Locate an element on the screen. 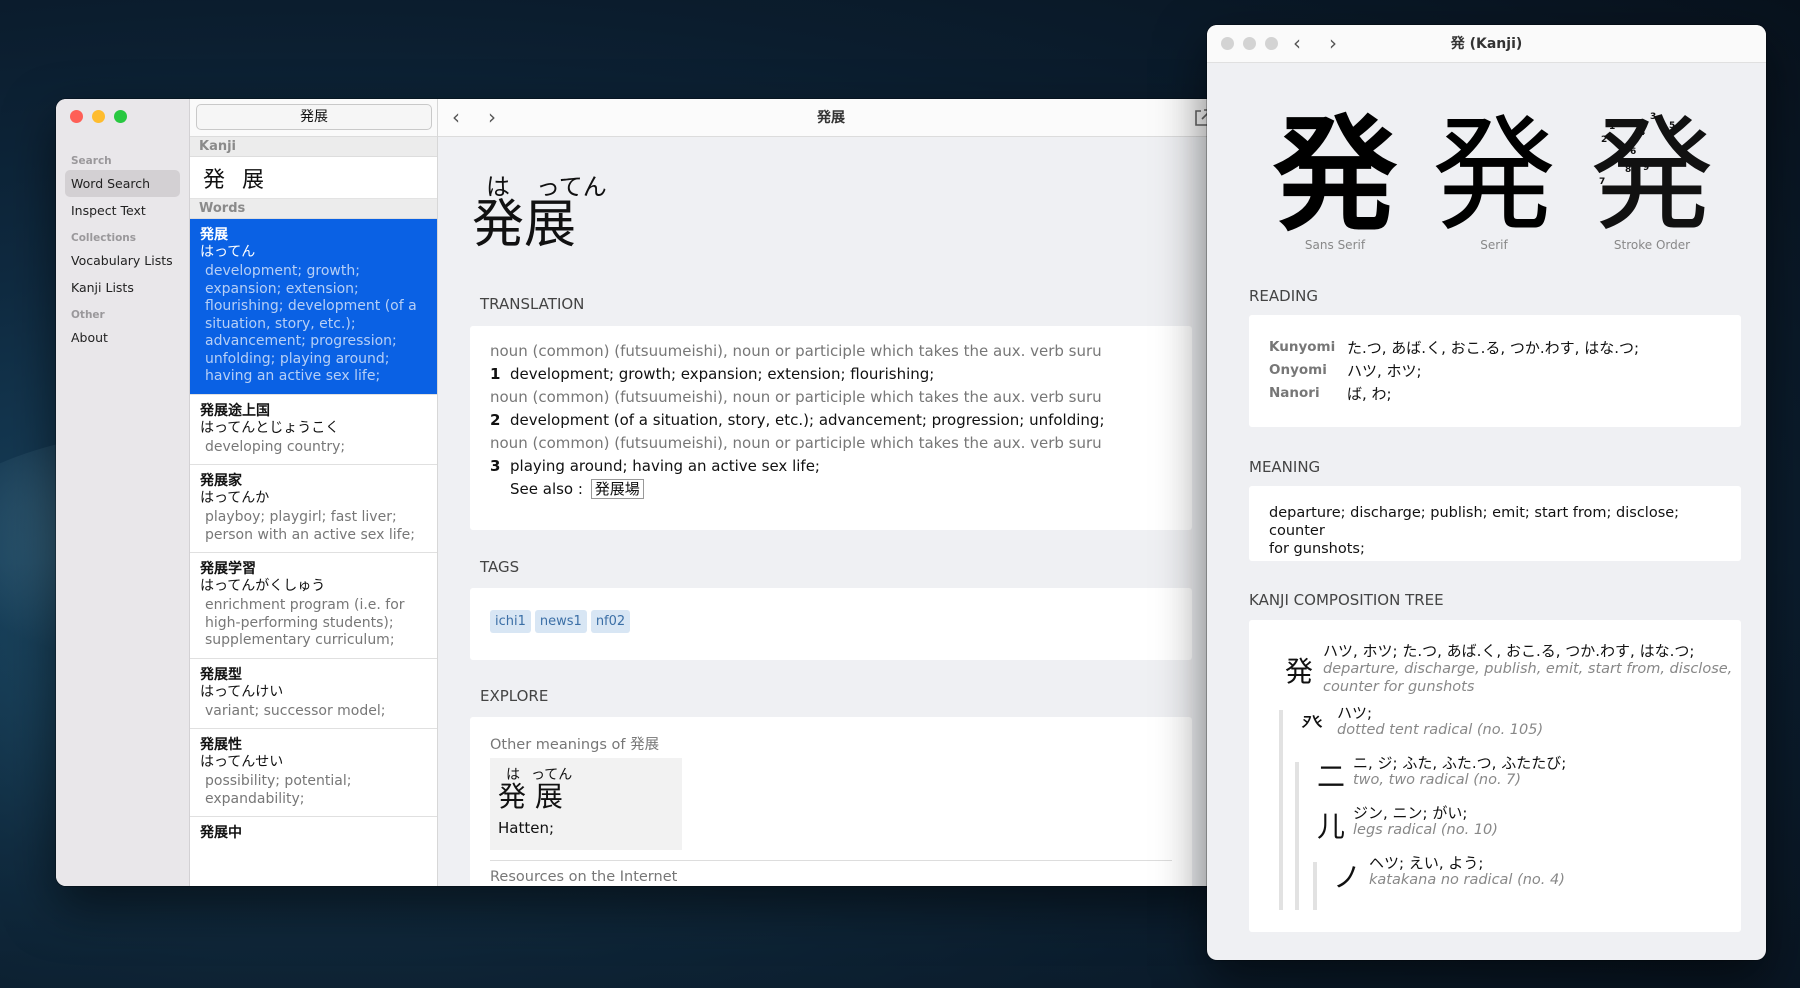  entry-reading: はってんせい is located at coordinates (242, 762).